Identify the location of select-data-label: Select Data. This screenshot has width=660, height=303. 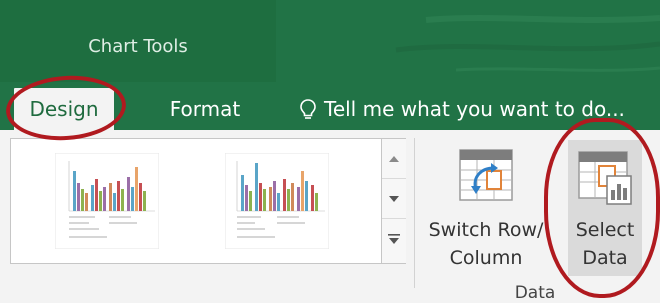
(605, 244).